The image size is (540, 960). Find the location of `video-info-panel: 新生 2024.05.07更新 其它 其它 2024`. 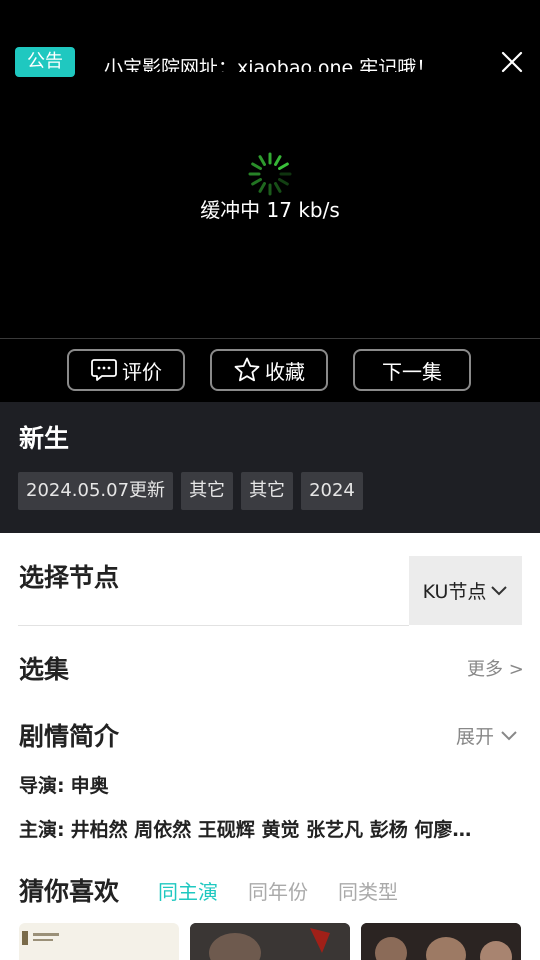

video-info-panel: 新生 2024.05.07更新 其它 其它 2024 is located at coordinates (270, 467).